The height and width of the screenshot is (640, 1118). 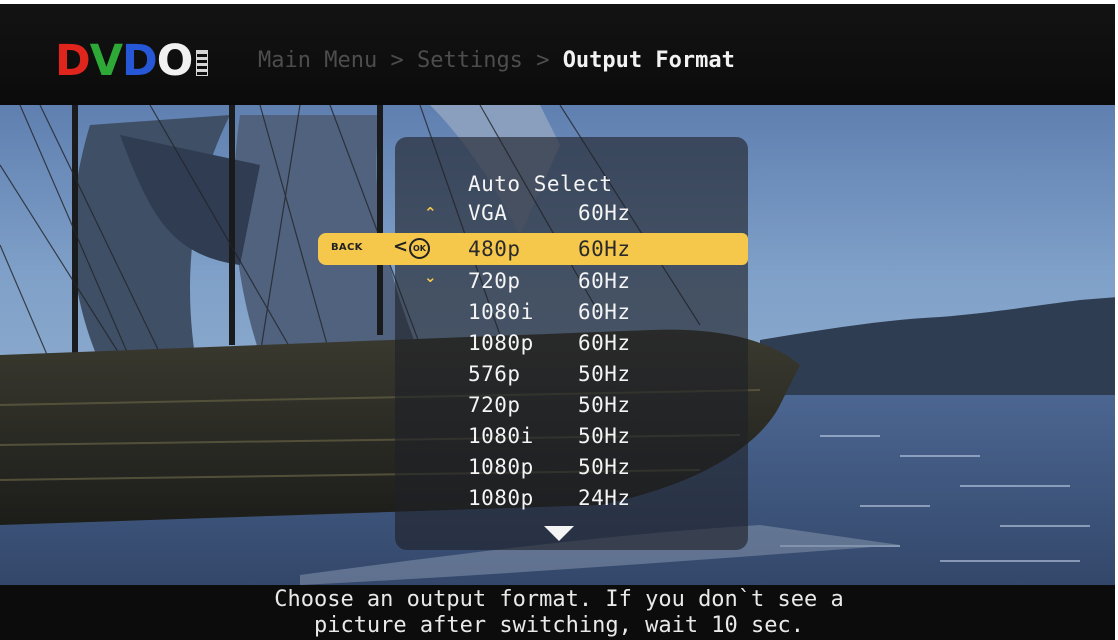 What do you see at coordinates (430, 277) in the screenshot?
I see `chevron-down-icon: ⌄` at bounding box center [430, 277].